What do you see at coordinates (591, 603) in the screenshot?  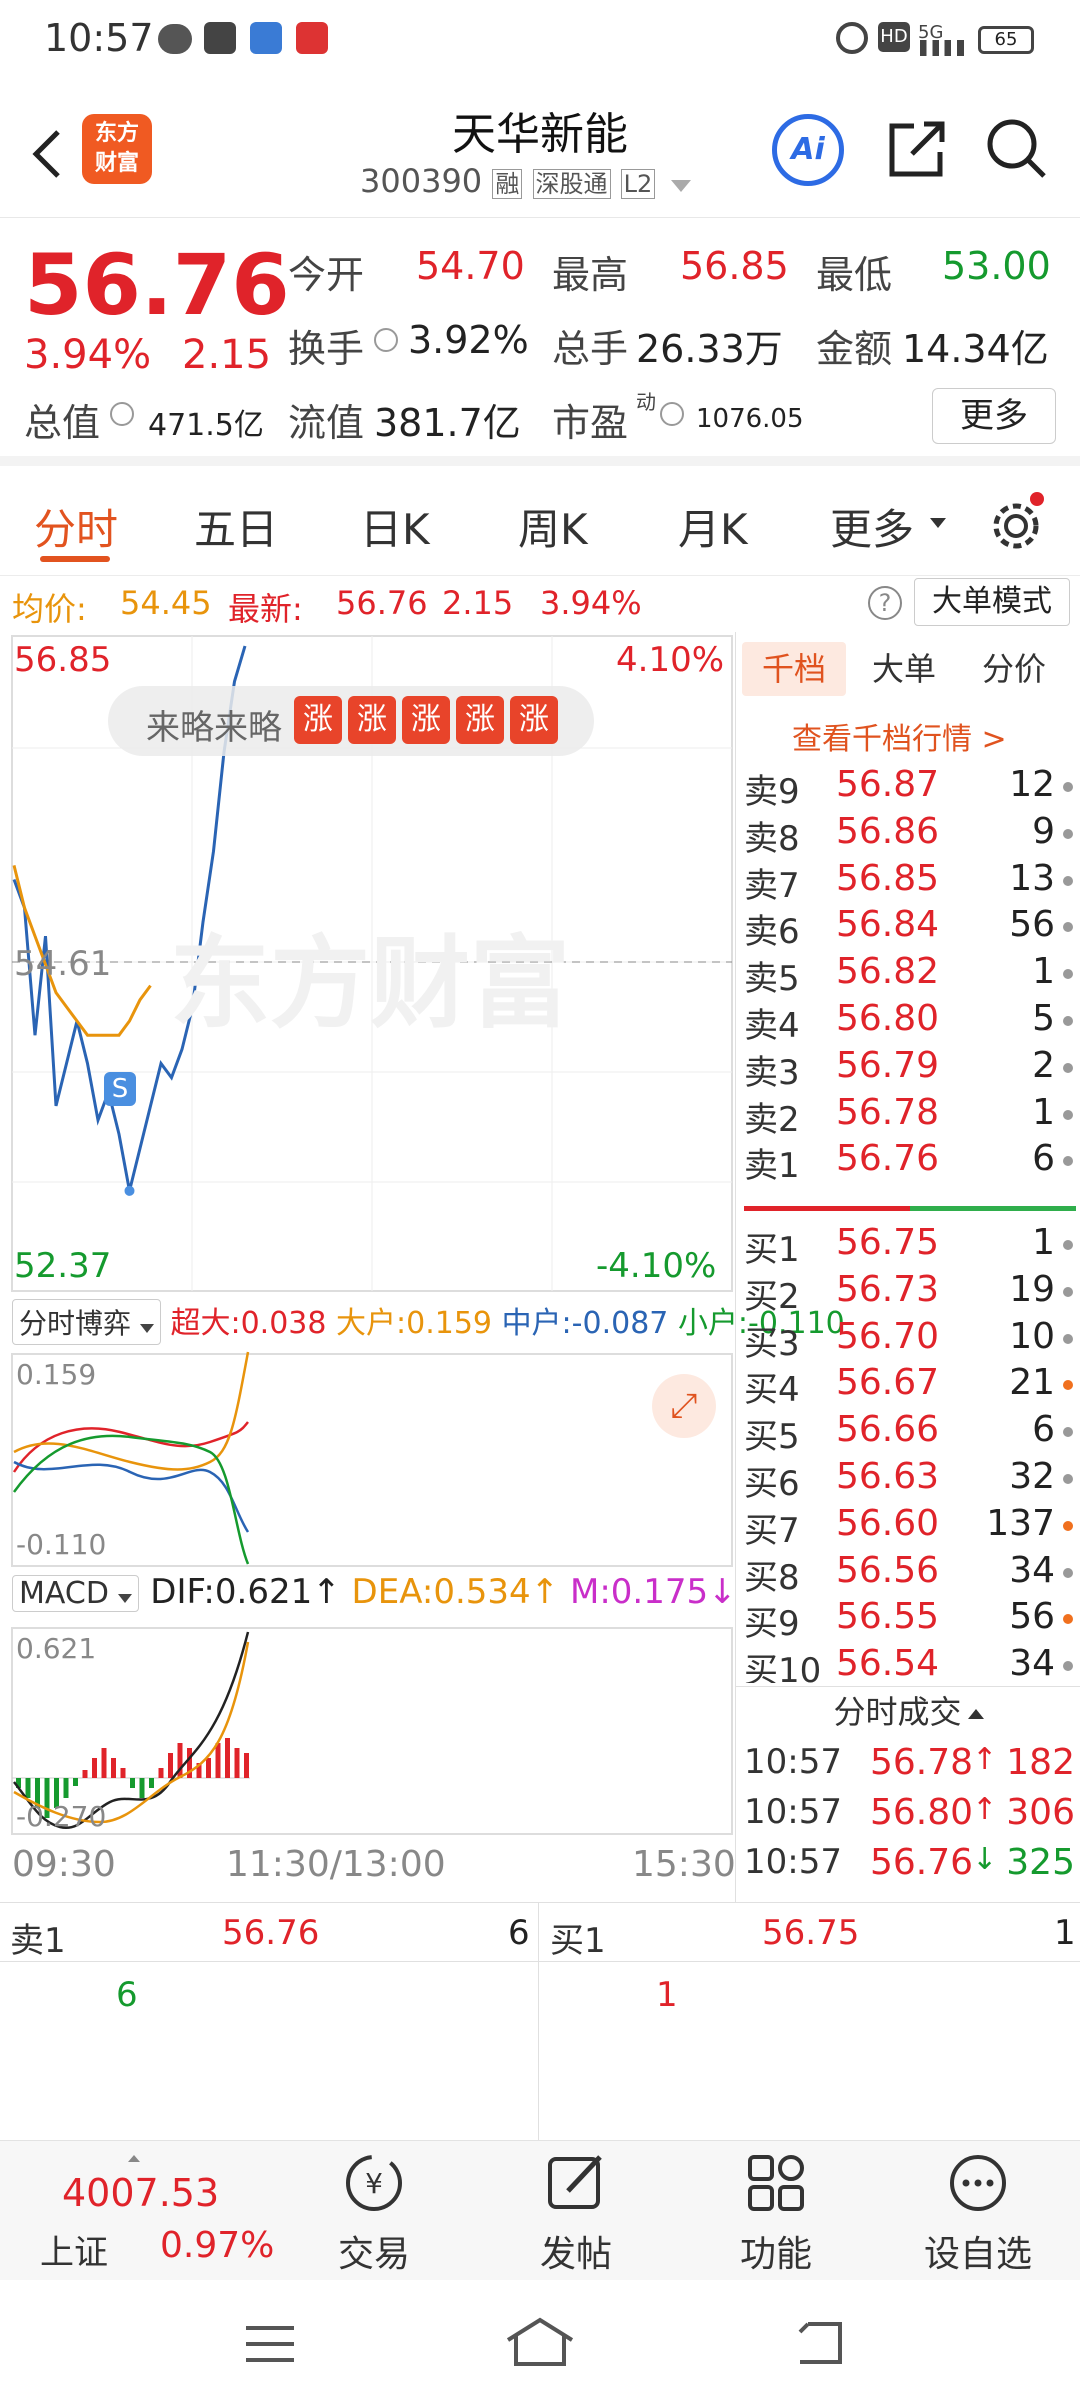 I see `latest-pct: 3.94%` at bounding box center [591, 603].